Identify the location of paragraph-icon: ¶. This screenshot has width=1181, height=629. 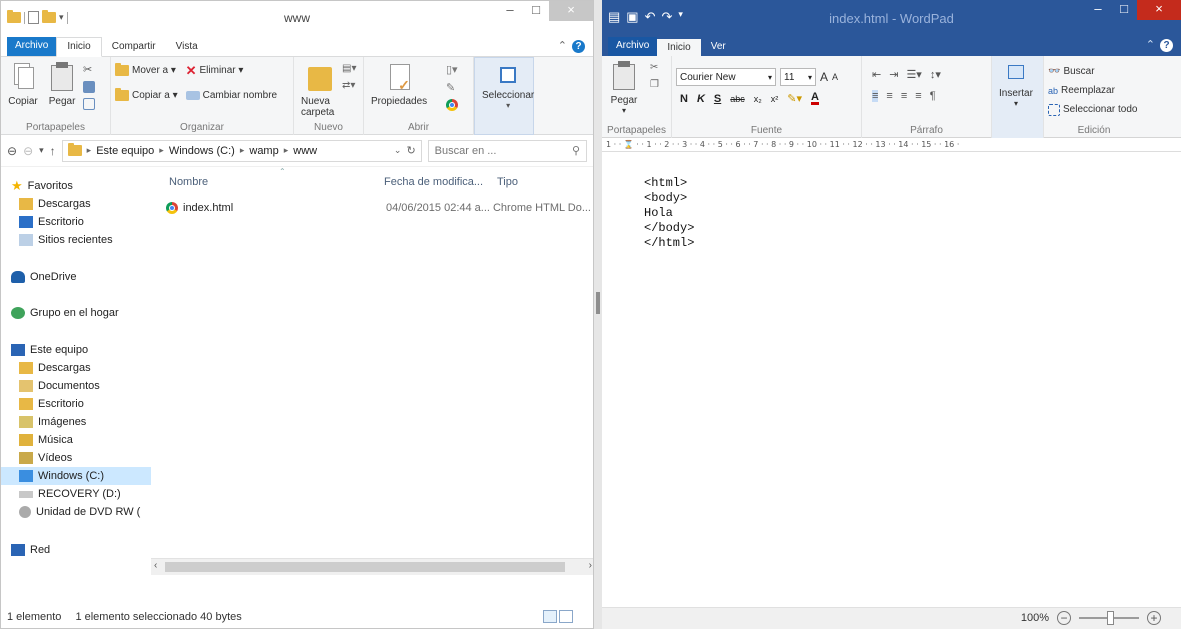
(933, 96).